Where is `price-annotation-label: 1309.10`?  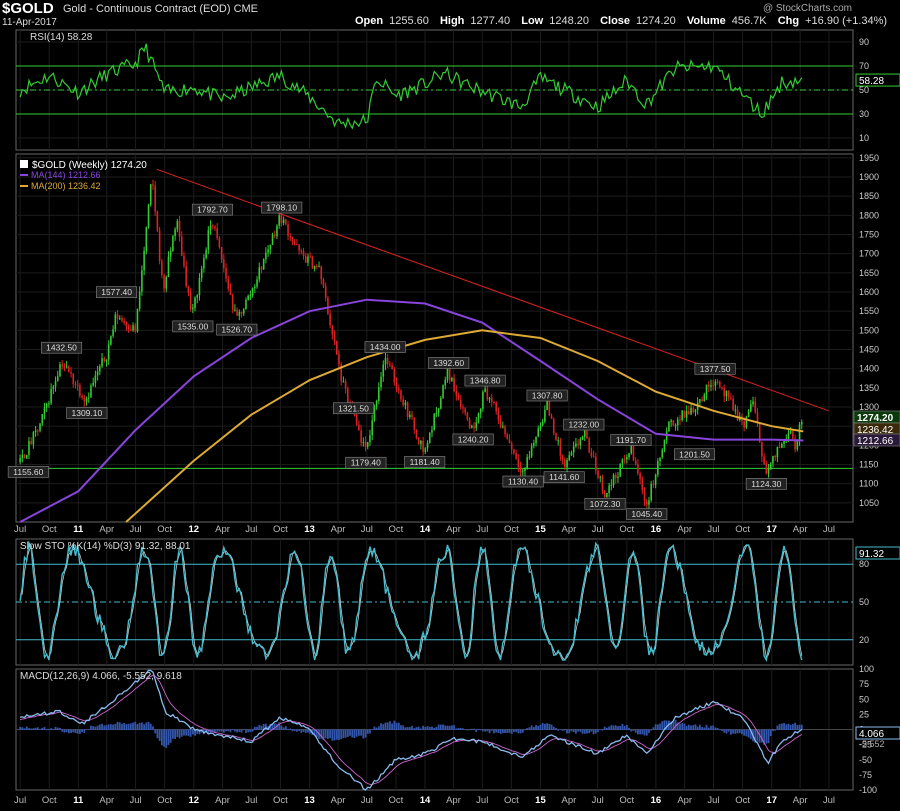
price-annotation-label: 1309.10 is located at coordinates (86, 413).